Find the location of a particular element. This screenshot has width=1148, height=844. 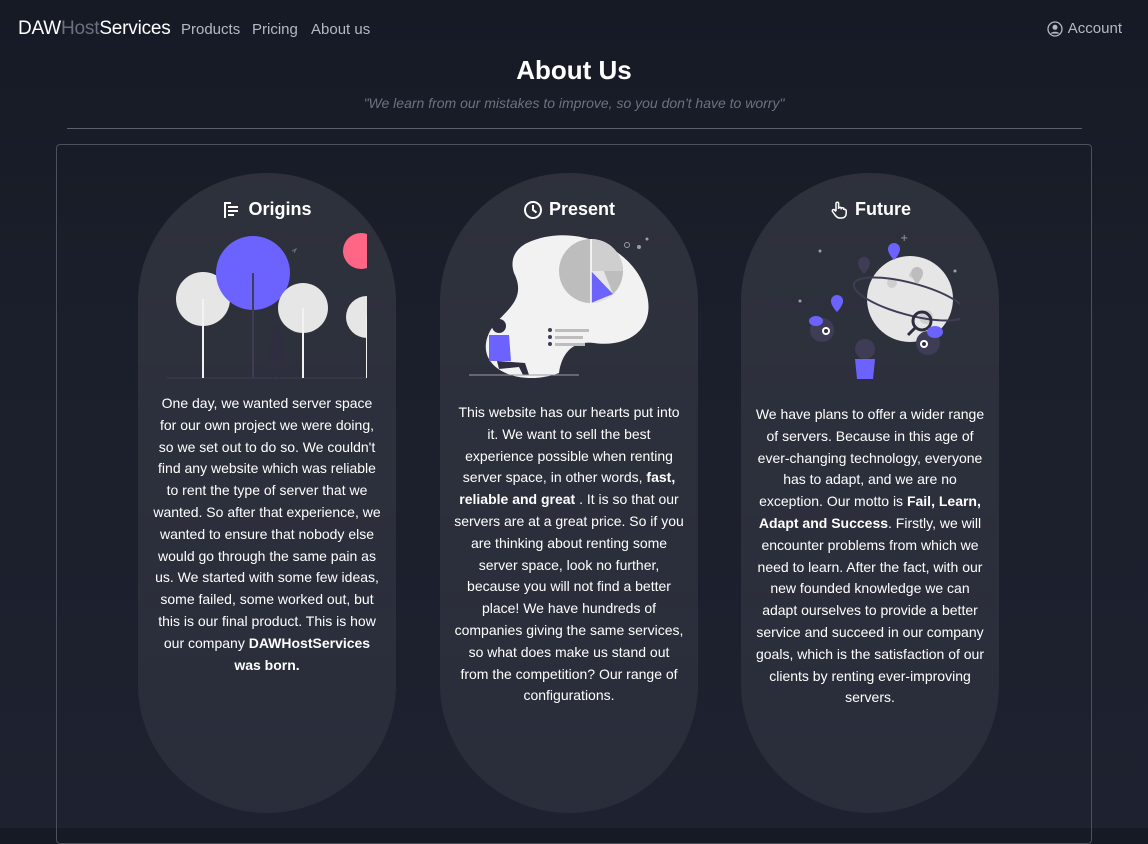

header-divider is located at coordinates (574, 128).